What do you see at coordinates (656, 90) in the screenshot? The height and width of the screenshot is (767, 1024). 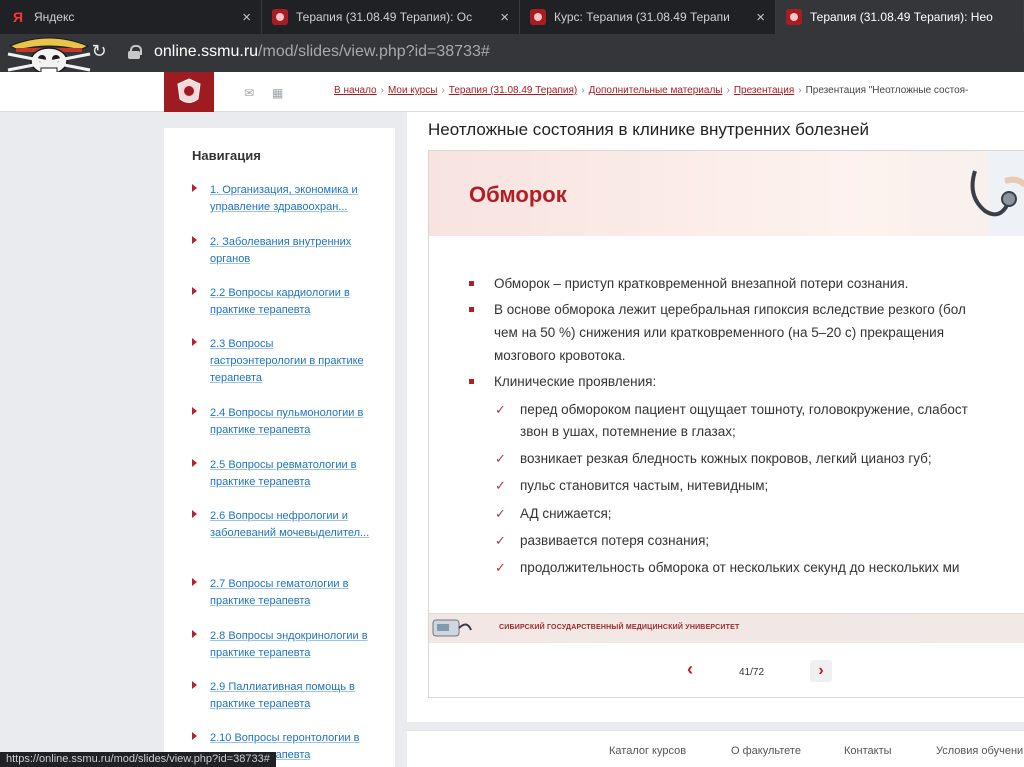 I see `breadcrumb-materials: Дополнительные материалы` at bounding box center [656, 90].